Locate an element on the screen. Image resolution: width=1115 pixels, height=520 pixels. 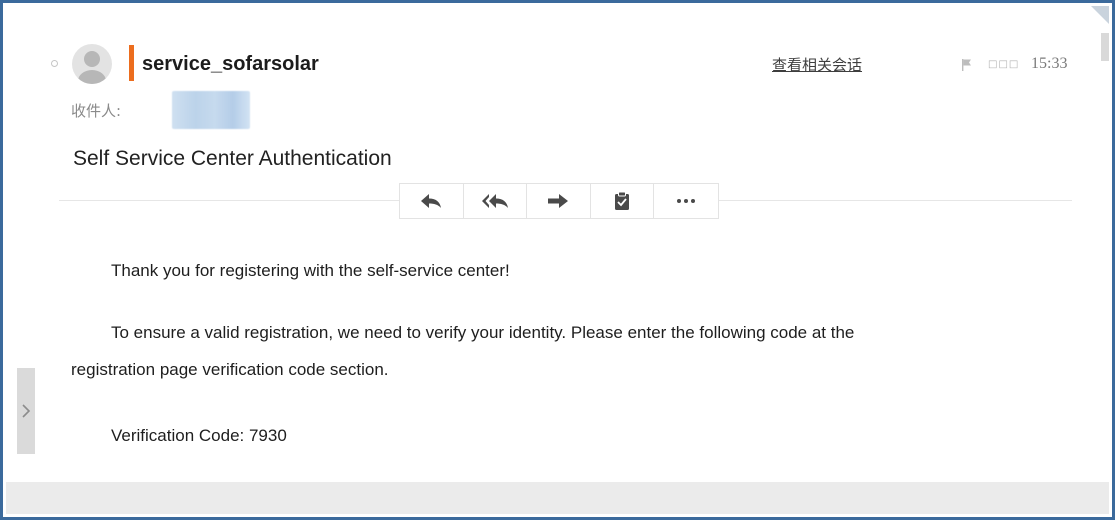
sender-accent-bar is located at coordinates (131, 63).